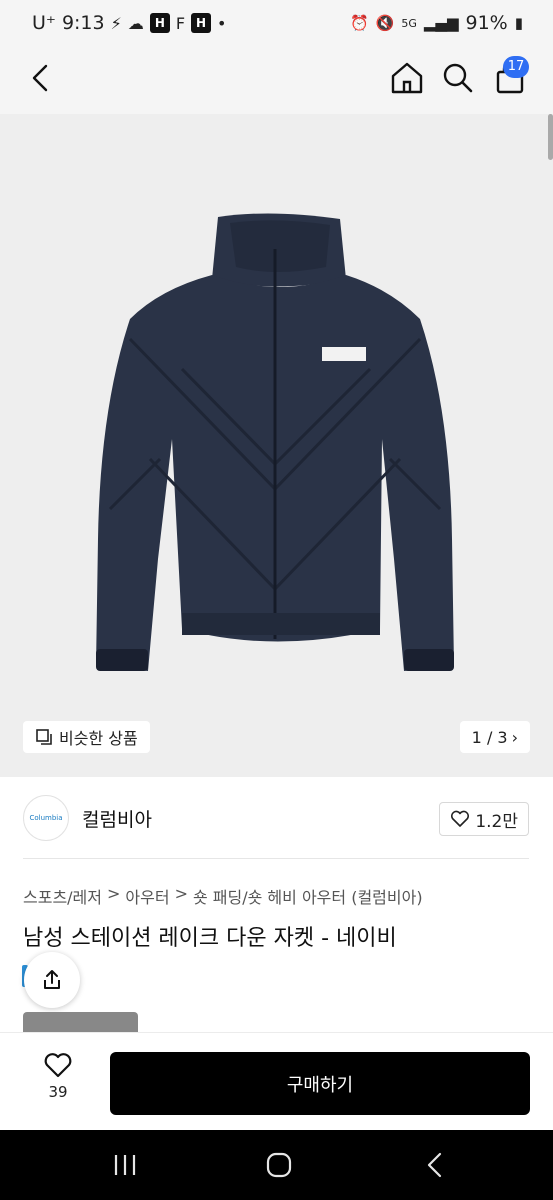  I want to click on status-right: ⏰ 🔇 5G ▂▄▆ 91% ▮, so click(436, 23).